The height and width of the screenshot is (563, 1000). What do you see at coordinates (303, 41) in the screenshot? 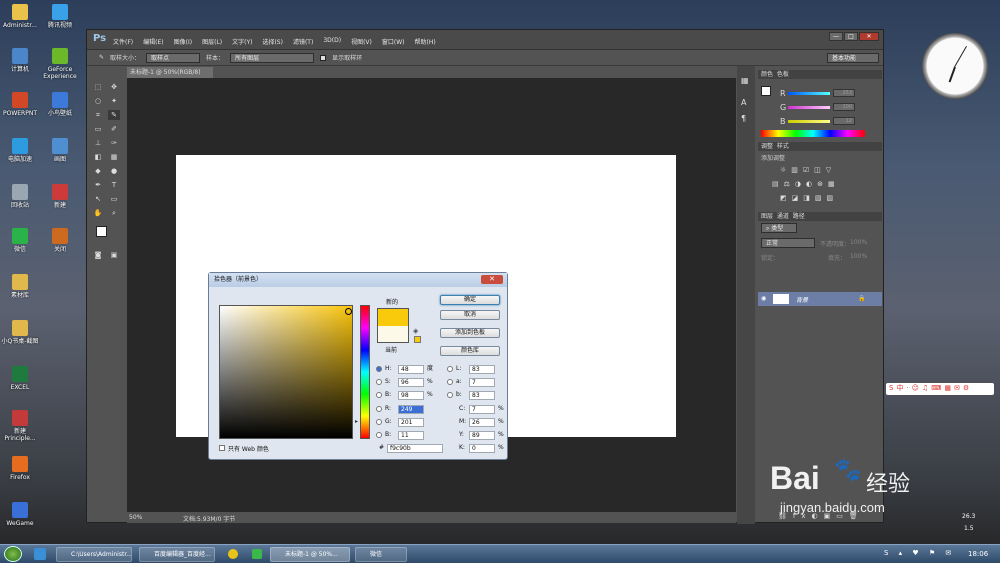
I see `menu-item: 滤镜(T)` at bounding box center [303, 41].